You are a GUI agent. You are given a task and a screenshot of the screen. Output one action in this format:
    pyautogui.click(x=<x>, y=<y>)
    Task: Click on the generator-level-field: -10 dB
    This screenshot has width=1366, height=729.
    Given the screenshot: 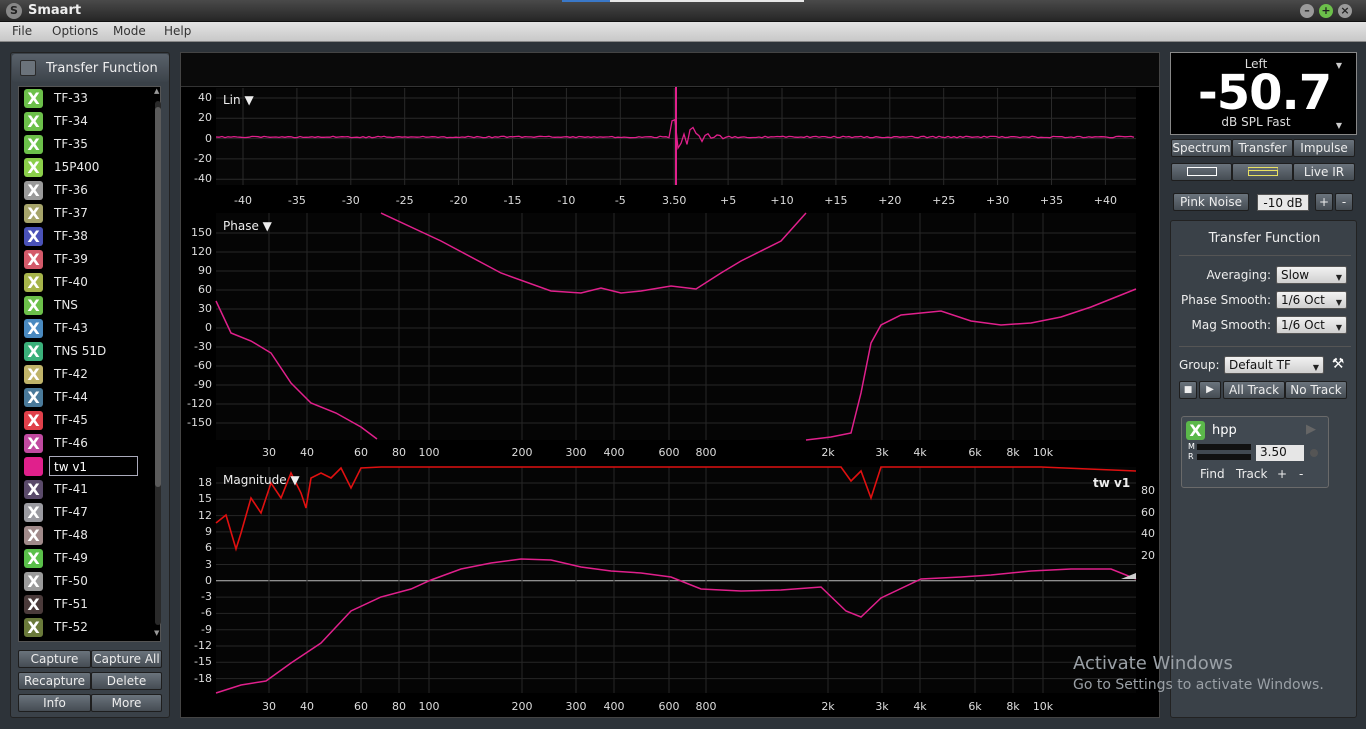 What is the action you would take?
    pyautogui.click(x=1283, y=202)
    